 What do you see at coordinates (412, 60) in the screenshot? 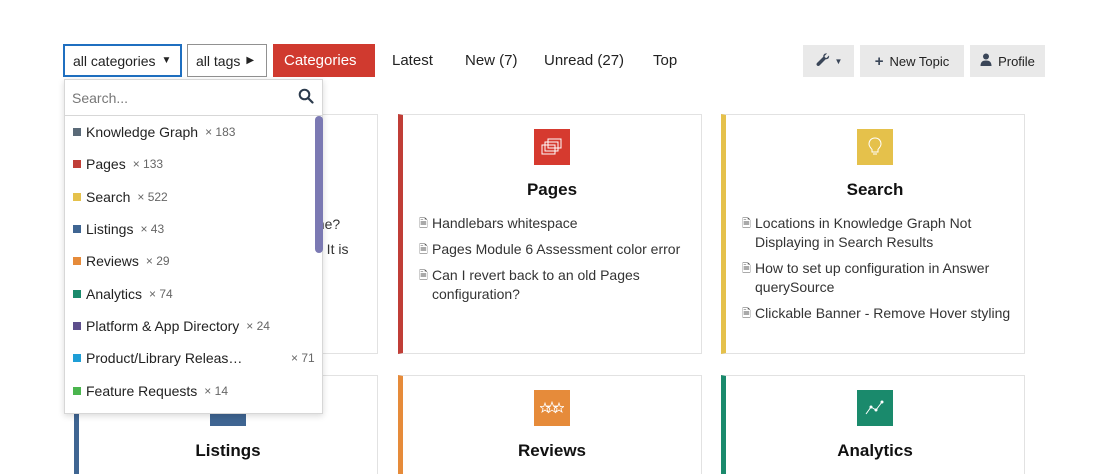
I see `tab-latest: Latest` at bounding box center [412, 60].